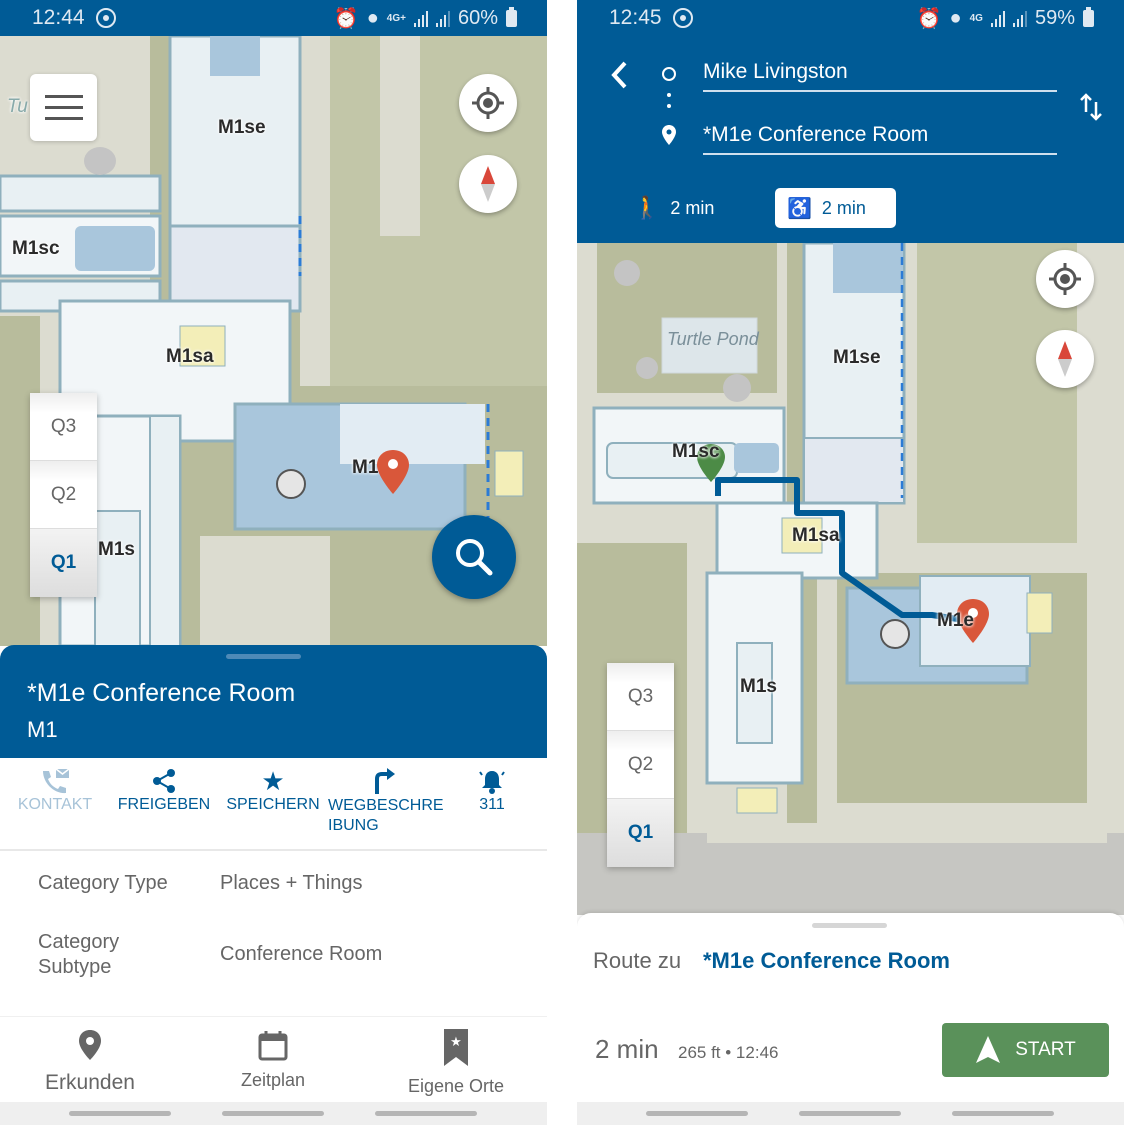 This screenshot has height=1125, width=1124. I want to click on save-button: ★ SPEICHERN, so click(273, 790).